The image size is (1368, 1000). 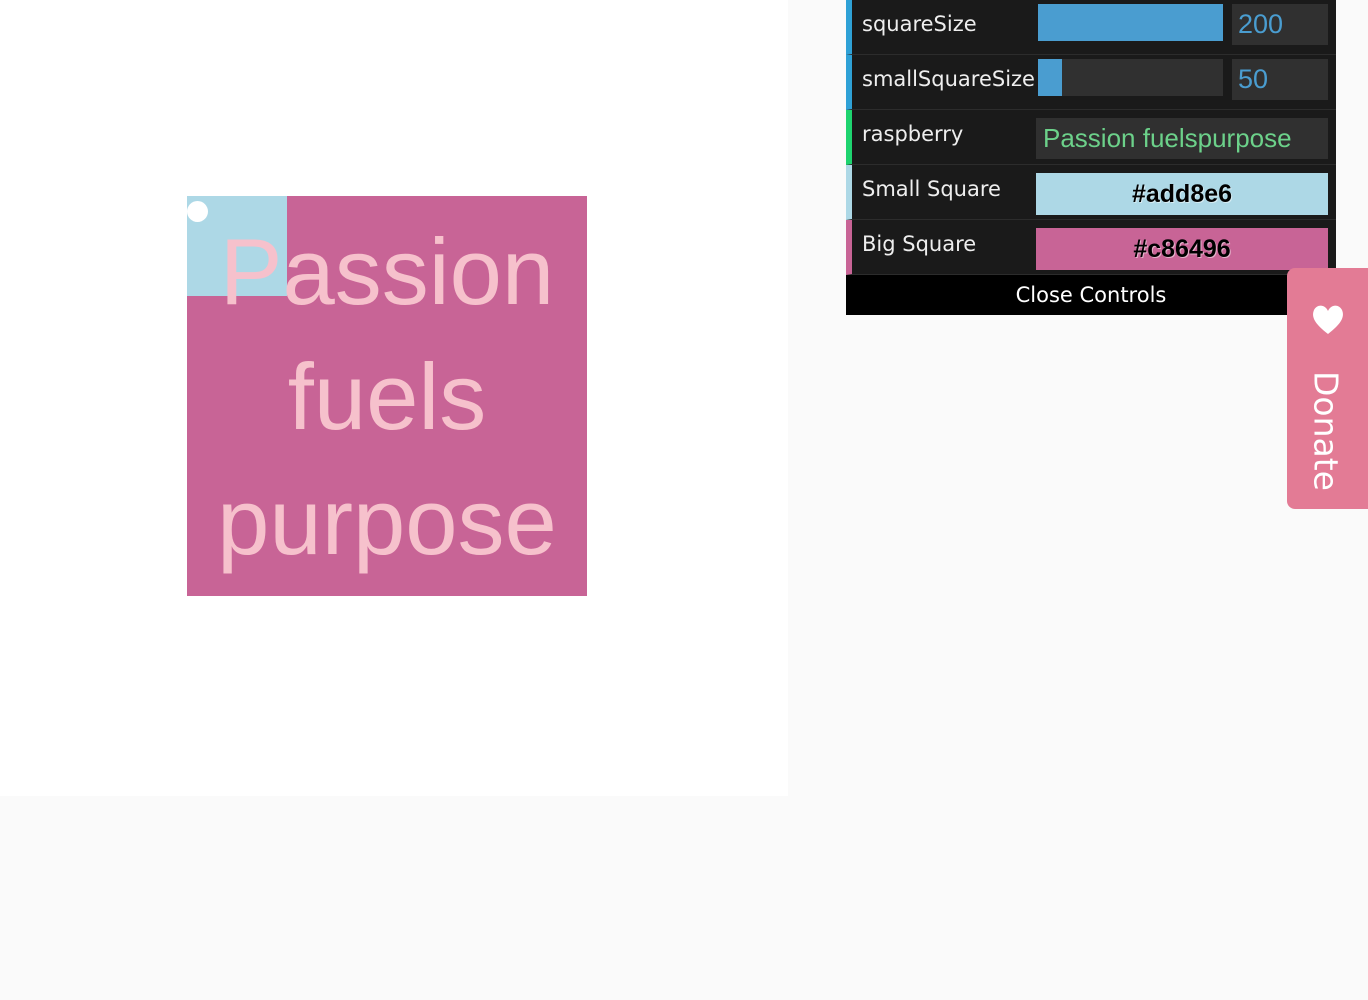 I want to click on small-square-size-slider-fill, so click(x=1050, y=77).